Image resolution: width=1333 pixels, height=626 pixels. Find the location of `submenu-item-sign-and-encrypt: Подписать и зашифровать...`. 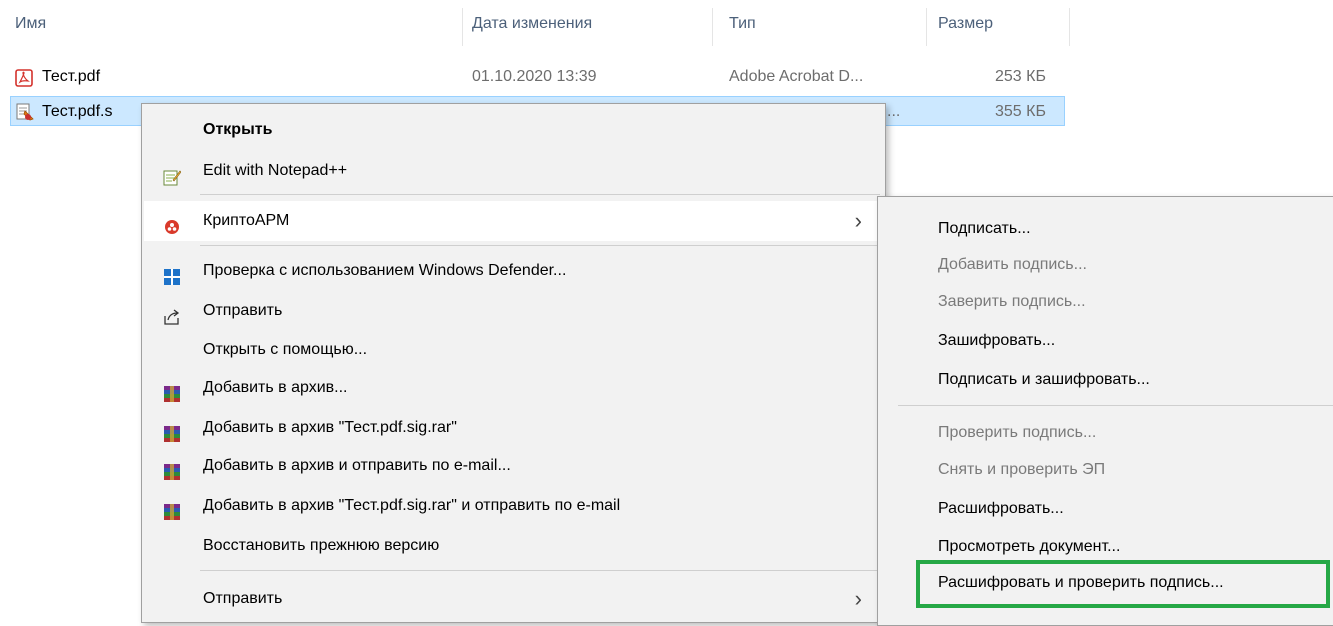

submenu-item-sign-and-encrypt: Подписать и зашифровать... is located at coordinates (1106, 380).